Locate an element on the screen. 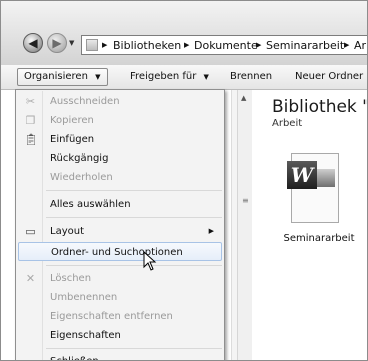 This screenshot has height=361, width=368. breadcrumb-arbeit: Arb is located at coordinates (360, 45).